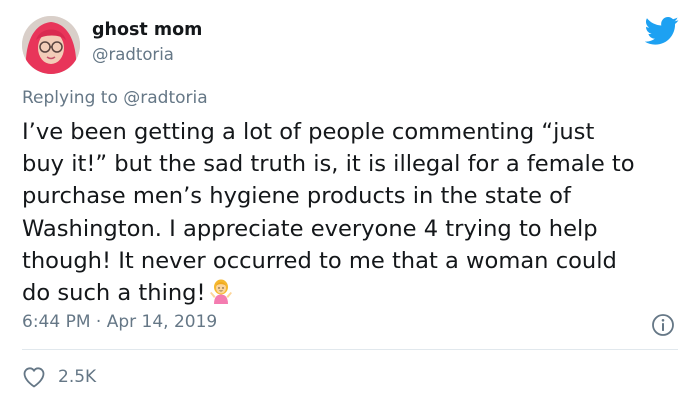  Describe the element at coordinates (357, 293) in the screenshot. I see `tweet-line-last: do such a thing!` at that location.